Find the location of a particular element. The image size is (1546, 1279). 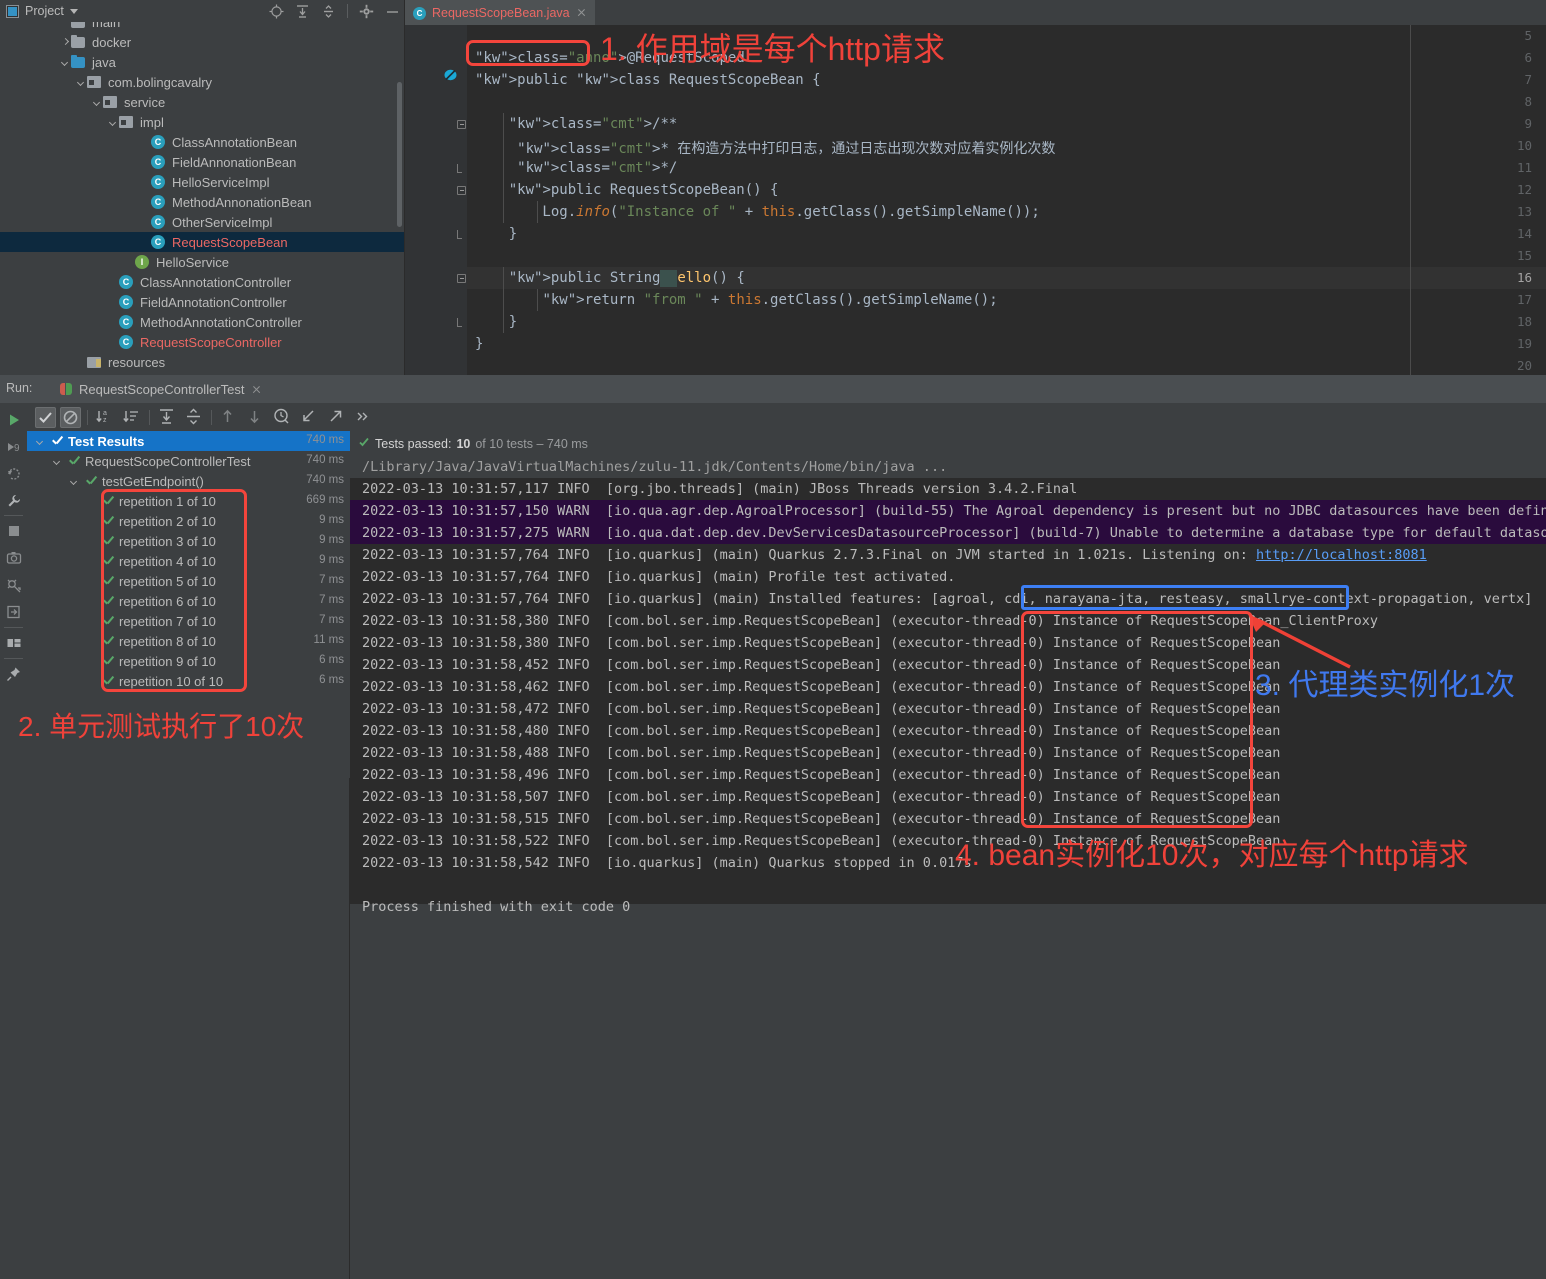

console-link: http://localhost:8081 is located at coordinates (1341, 555).